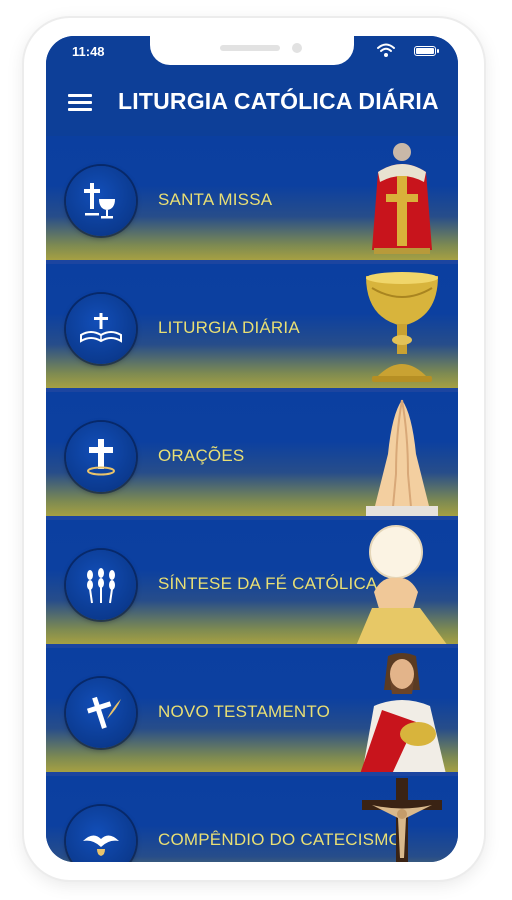 This screenshot has width=512, height=900. Describe the element at coordinates (81, 104) in the screenshot. I see `hamburger-menu-icon` at that location.